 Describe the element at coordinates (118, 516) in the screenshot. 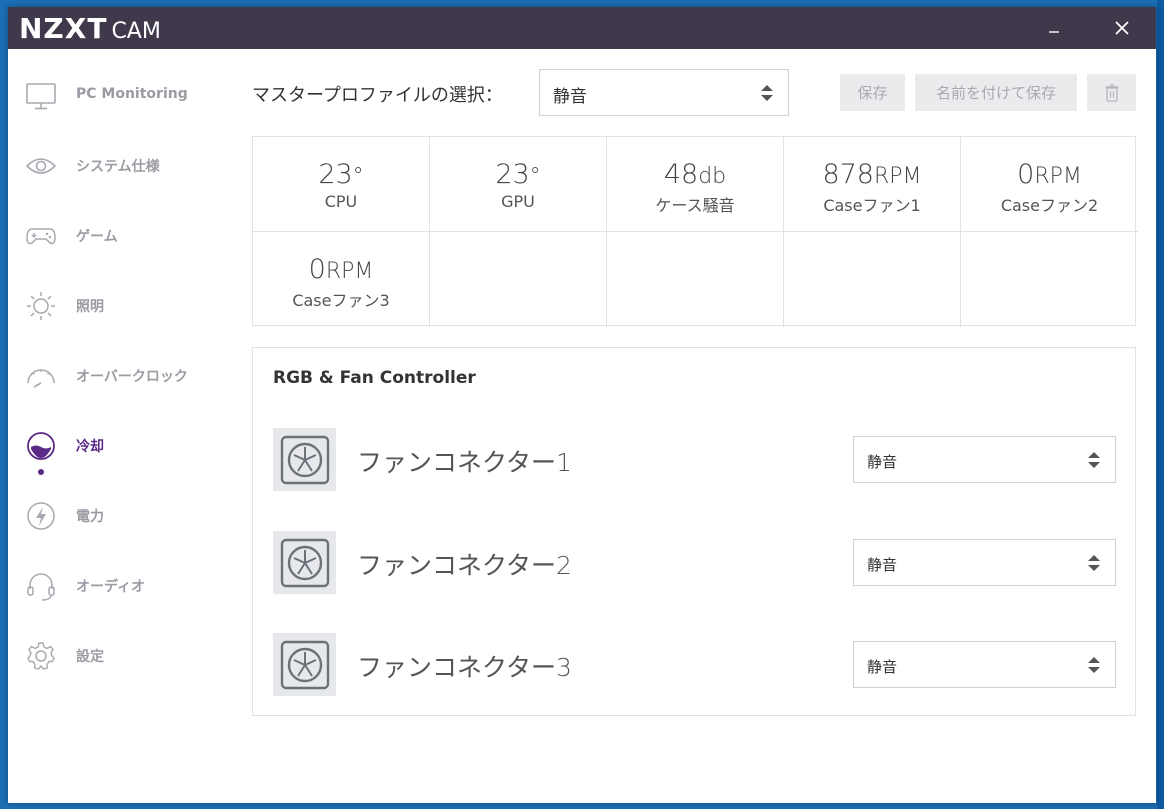

I see `sidebar-item-power: 電力` at that location.